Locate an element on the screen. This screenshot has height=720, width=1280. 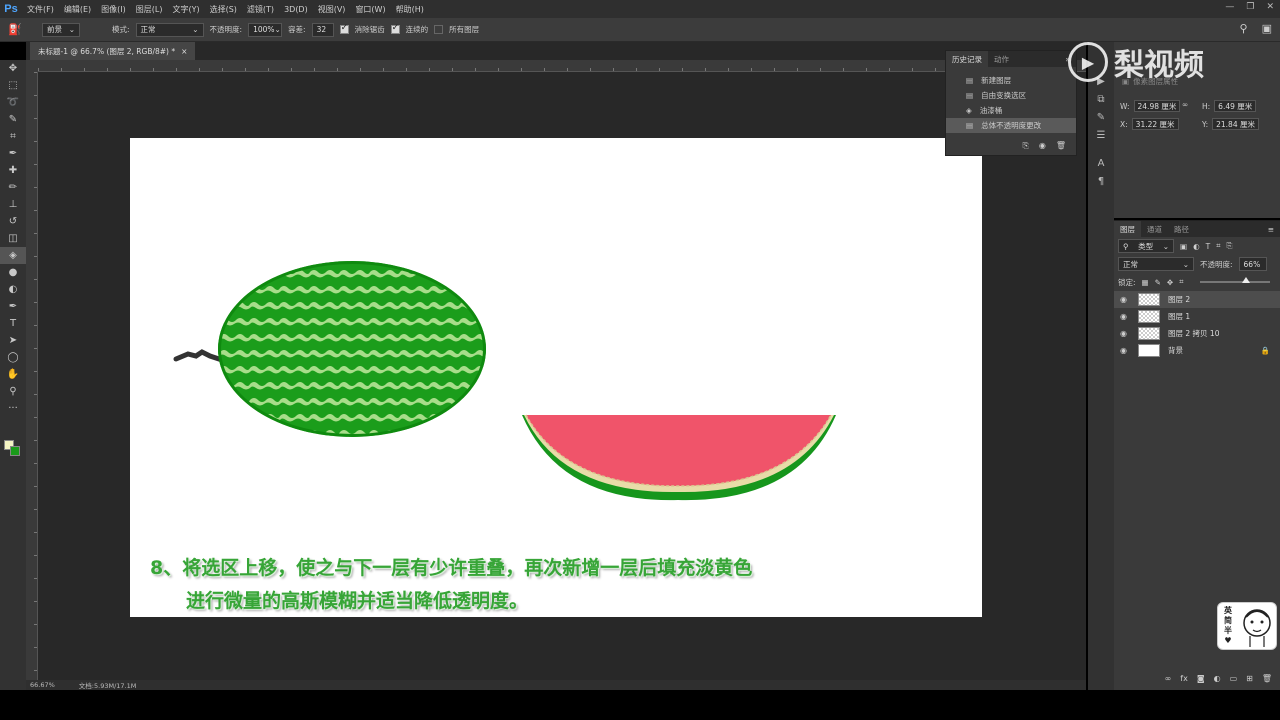
filter-shape-icon: ⌗ is located at coordinates (1218, 246).